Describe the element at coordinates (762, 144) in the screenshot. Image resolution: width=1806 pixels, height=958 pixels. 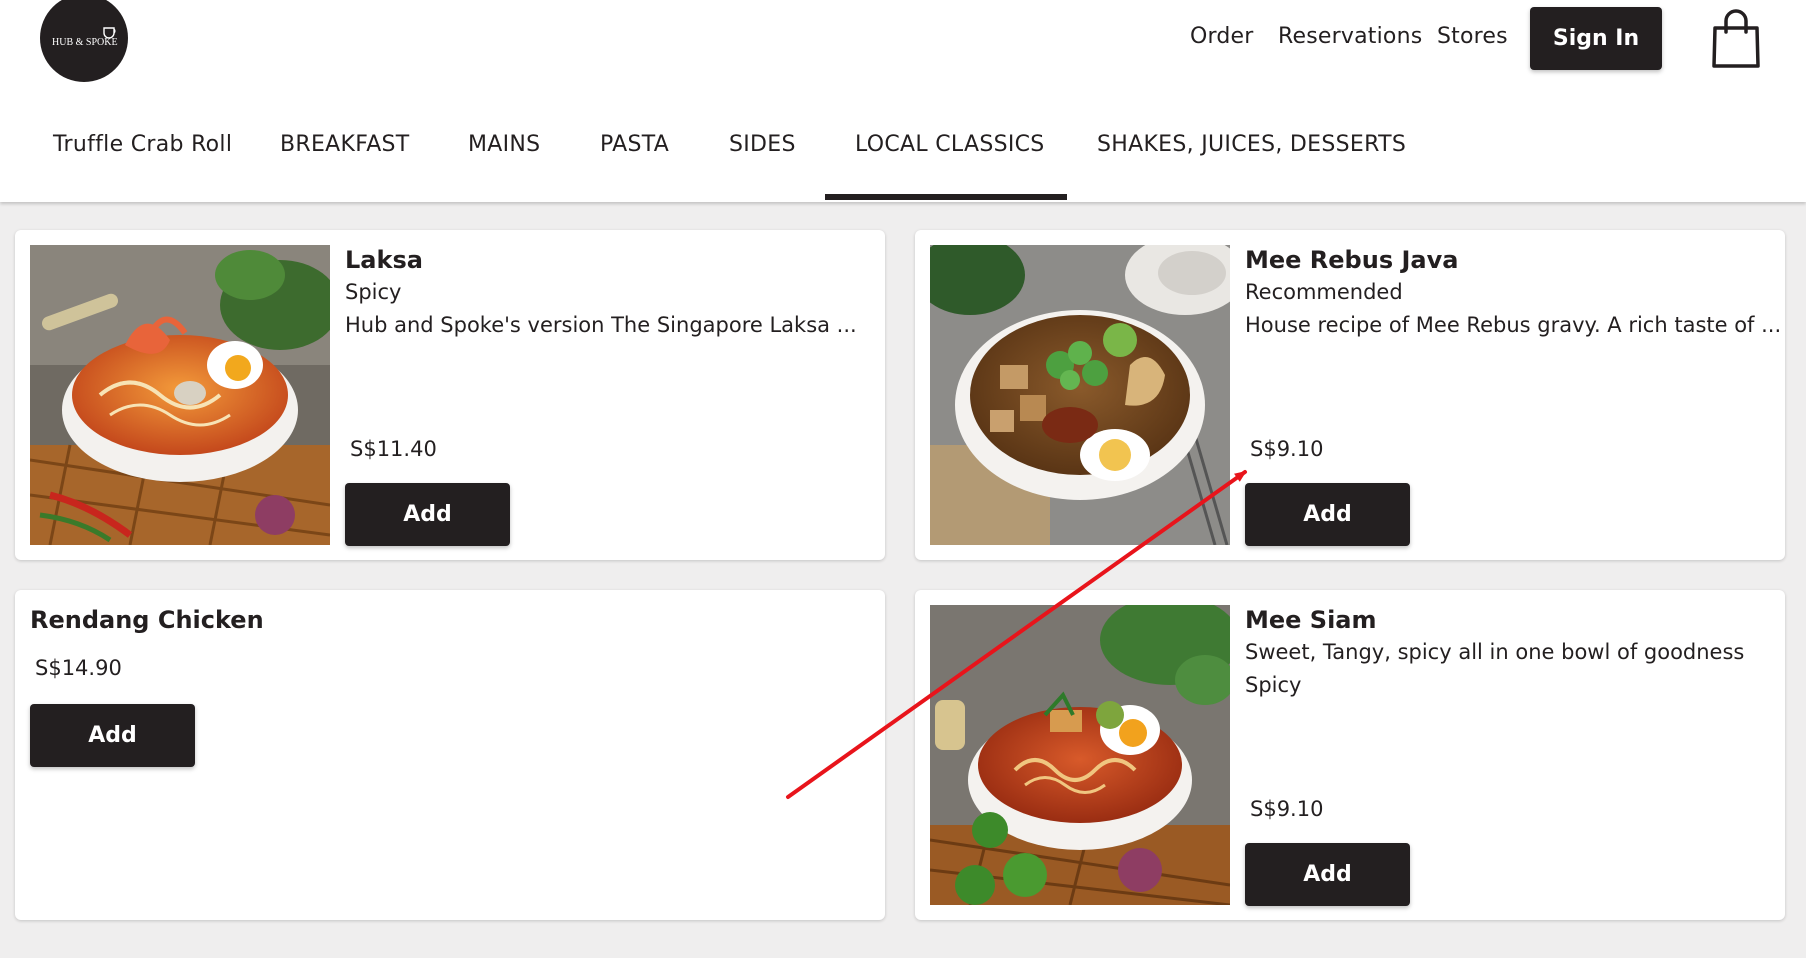
I see `tab-sides: SIDES` at that location.